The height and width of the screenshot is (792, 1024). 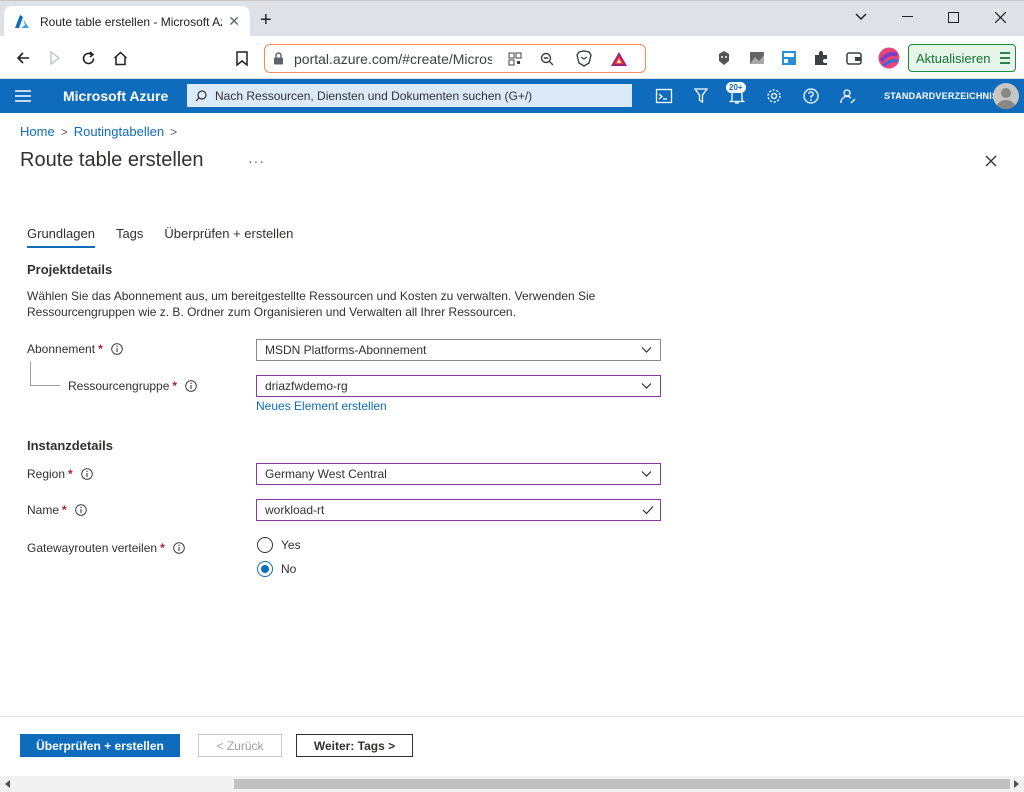 I want to click on feedback-icon, so click(x=848, y=96).